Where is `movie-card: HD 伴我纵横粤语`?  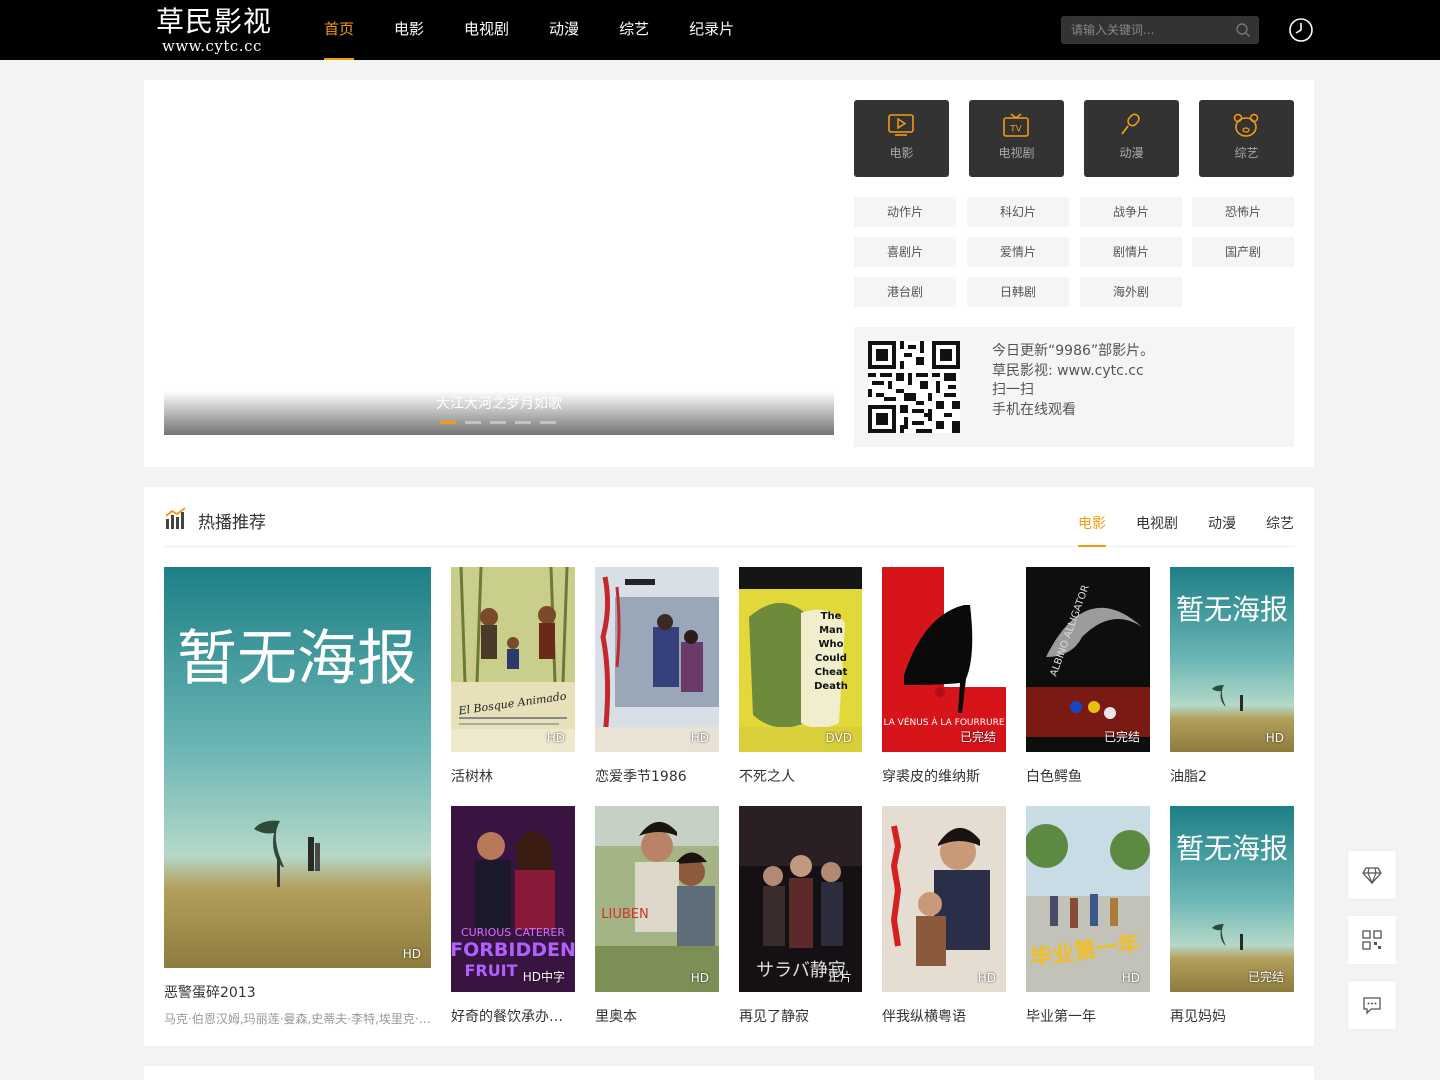
movie-card: HD 伴我纵横粤语 is located at coordinates (944, 916).